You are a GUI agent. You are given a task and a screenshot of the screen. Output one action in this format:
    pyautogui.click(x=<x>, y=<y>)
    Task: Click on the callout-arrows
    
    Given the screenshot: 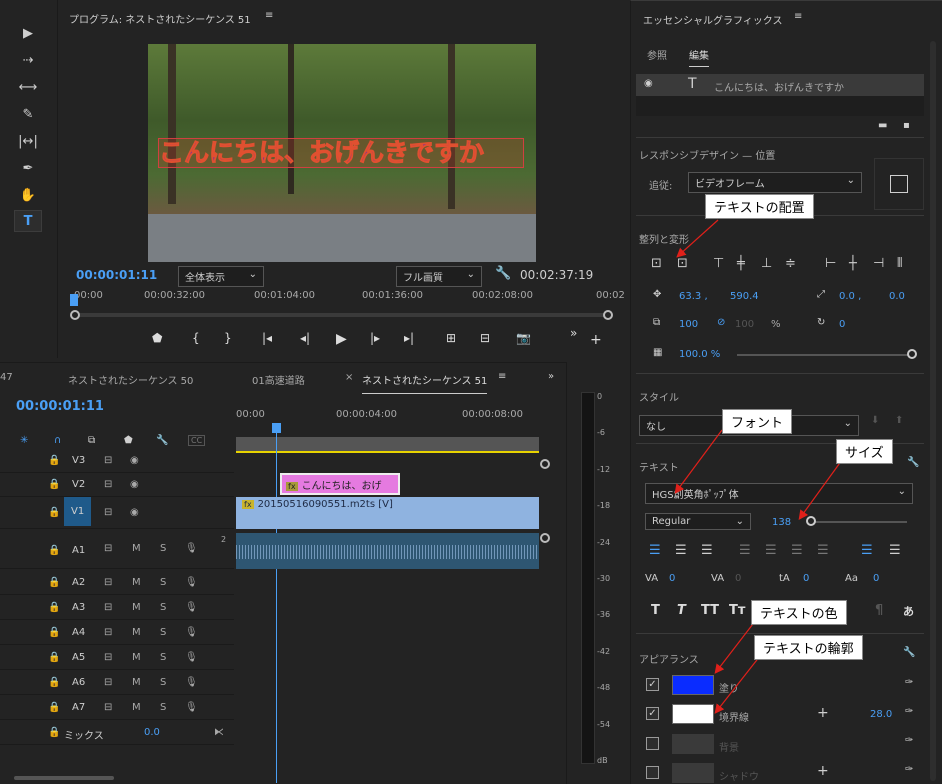 What is the action you would take?
    pyautogui.click(x=758, y=466)
    